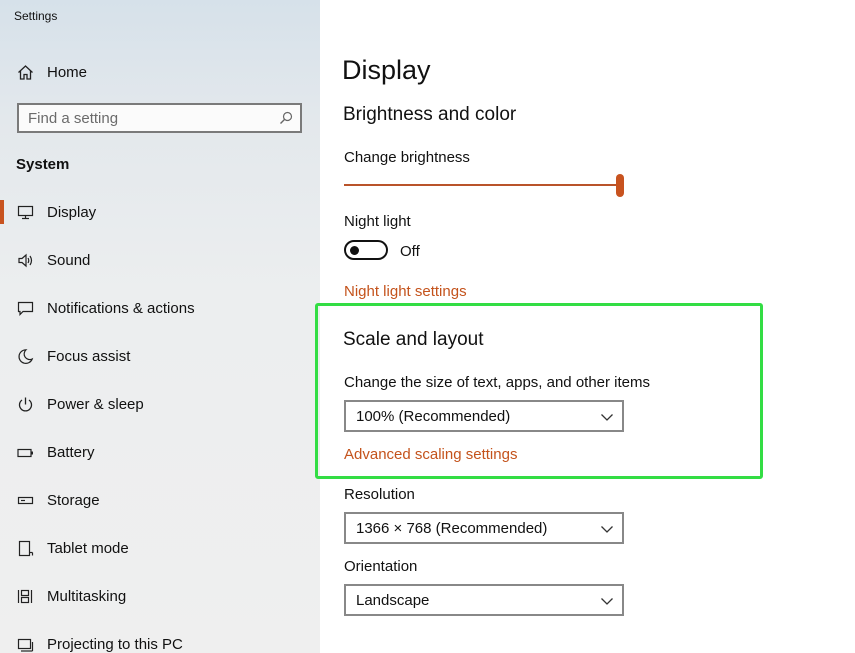  What do you see at coordinates (413, 339) in the screenshot?
I see `scale-layout-heading: Scale and layout` at bounding box center [413, 339].